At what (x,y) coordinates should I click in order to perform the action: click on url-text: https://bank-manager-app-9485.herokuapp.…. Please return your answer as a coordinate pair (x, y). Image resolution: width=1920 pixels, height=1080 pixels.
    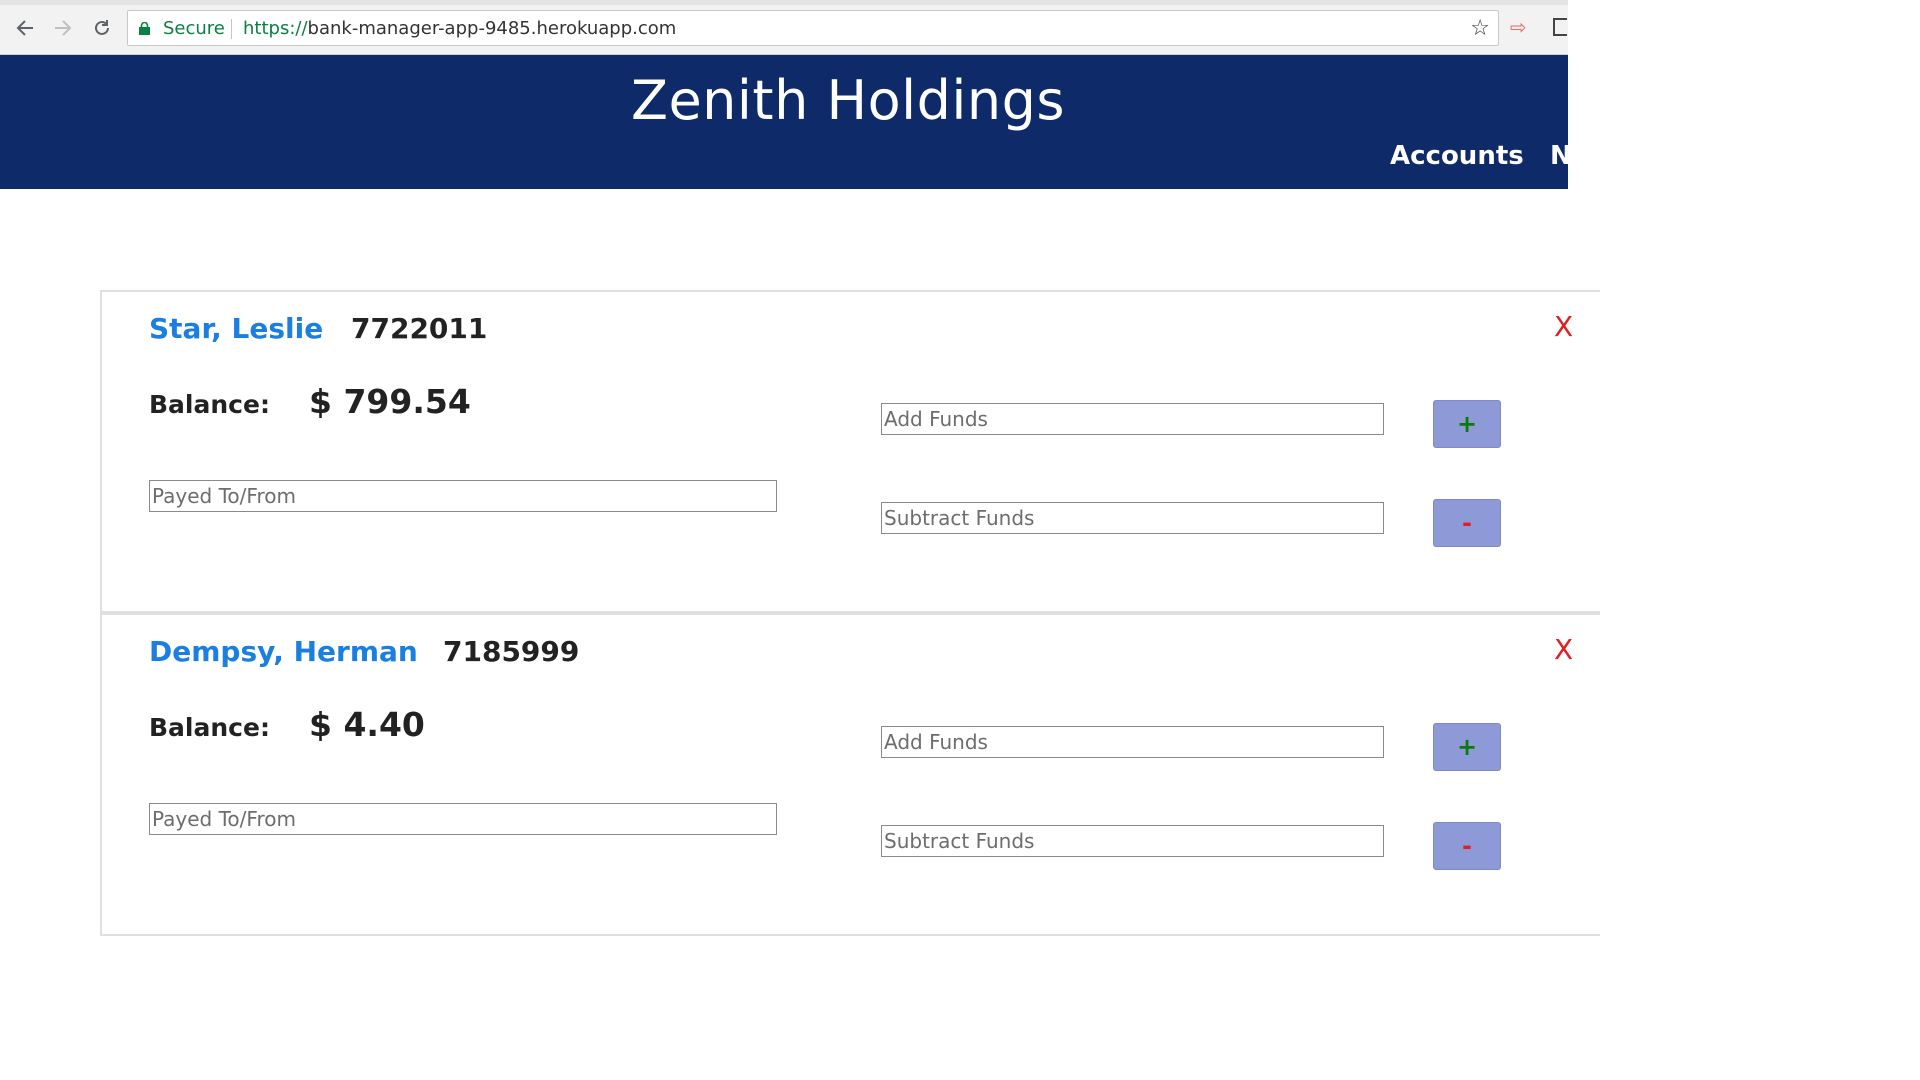
    Looking at the image, I should click on (459, 28).